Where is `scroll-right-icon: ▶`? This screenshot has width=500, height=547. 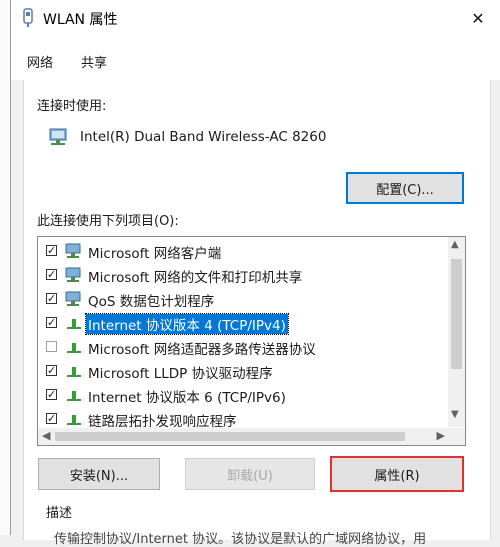 scroll-right-icon: ▶ is located at coordinates (441, 435).